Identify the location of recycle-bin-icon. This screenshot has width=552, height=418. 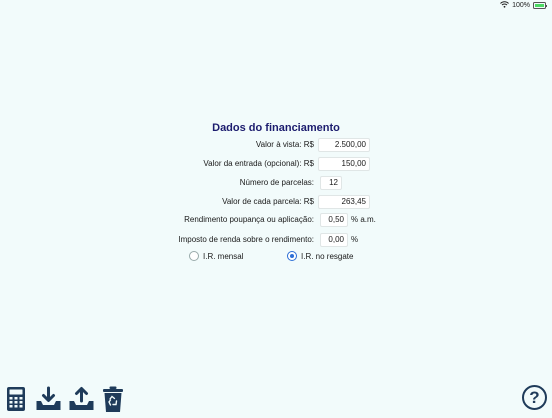
(113, 402).